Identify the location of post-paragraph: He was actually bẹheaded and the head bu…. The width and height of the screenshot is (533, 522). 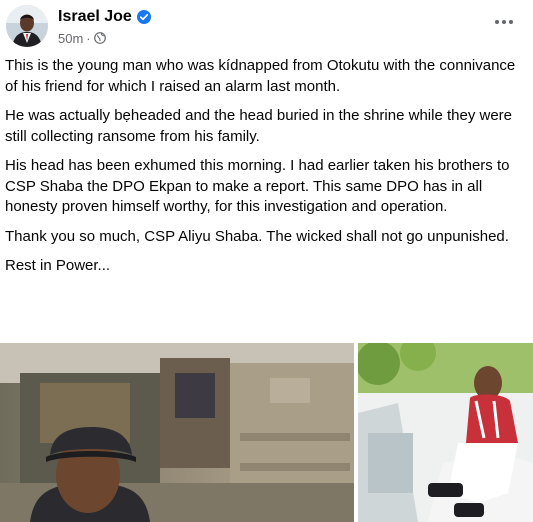
(258, 126).